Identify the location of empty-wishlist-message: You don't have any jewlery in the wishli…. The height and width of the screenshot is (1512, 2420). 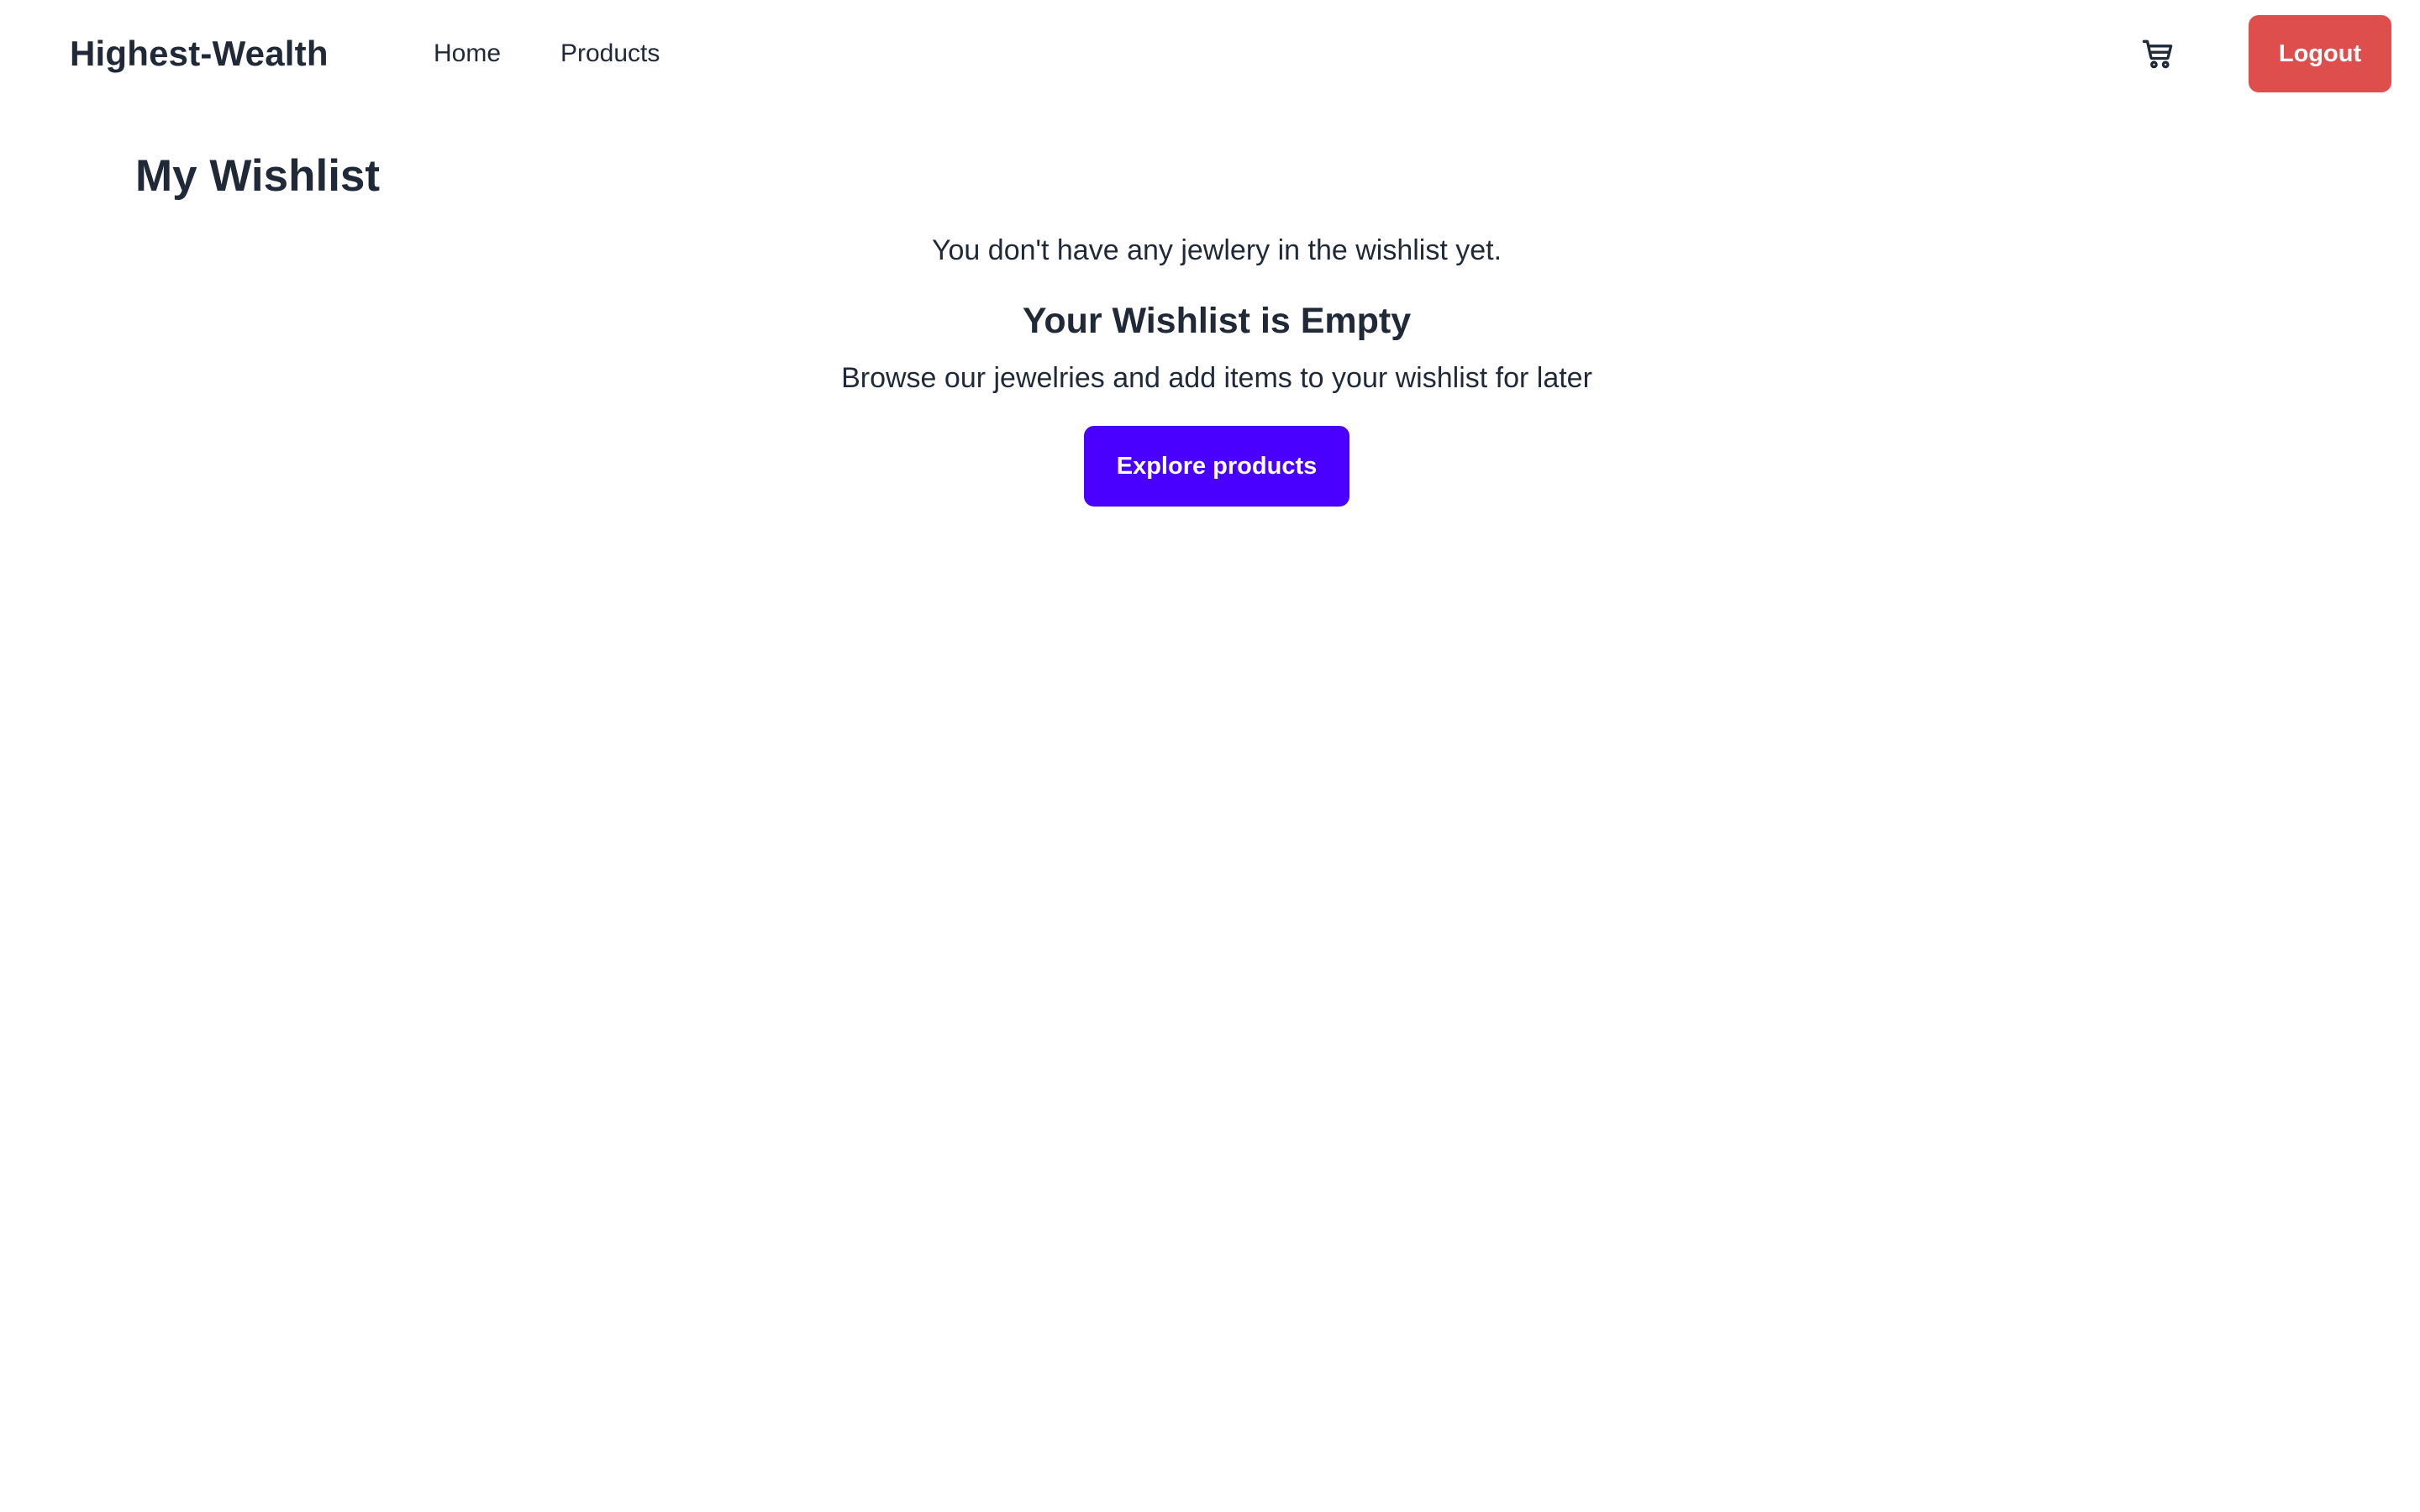
(1216, 250).